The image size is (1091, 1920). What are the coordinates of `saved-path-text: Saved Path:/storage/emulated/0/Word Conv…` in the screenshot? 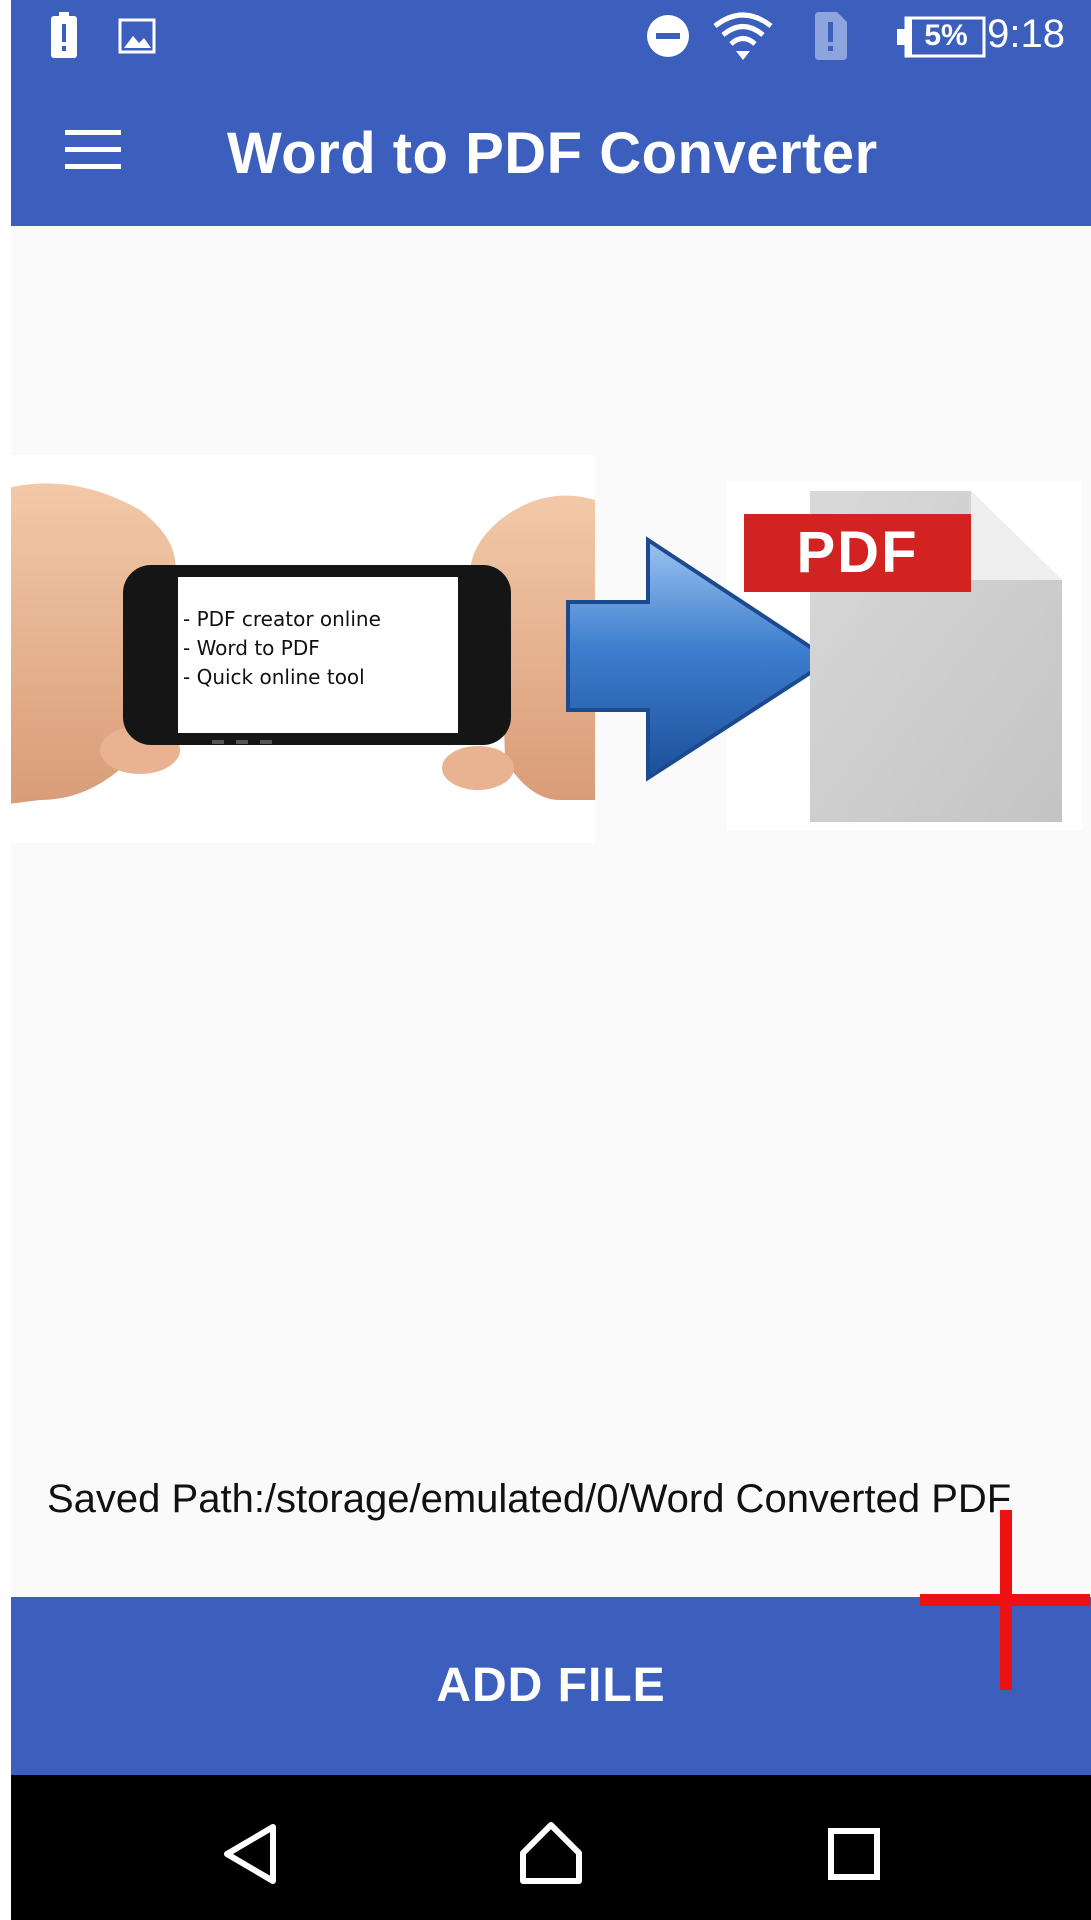 It's located at (529, 1499).